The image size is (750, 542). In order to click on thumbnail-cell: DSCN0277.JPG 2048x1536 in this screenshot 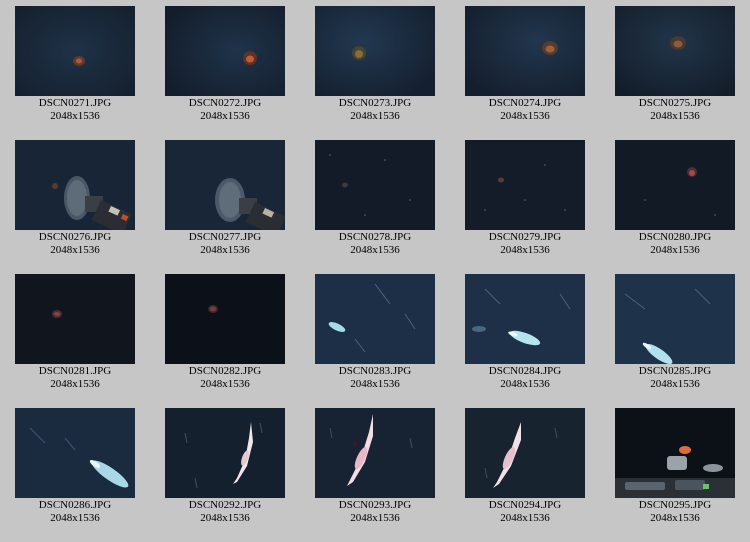, I will do `click(225, 201)`.